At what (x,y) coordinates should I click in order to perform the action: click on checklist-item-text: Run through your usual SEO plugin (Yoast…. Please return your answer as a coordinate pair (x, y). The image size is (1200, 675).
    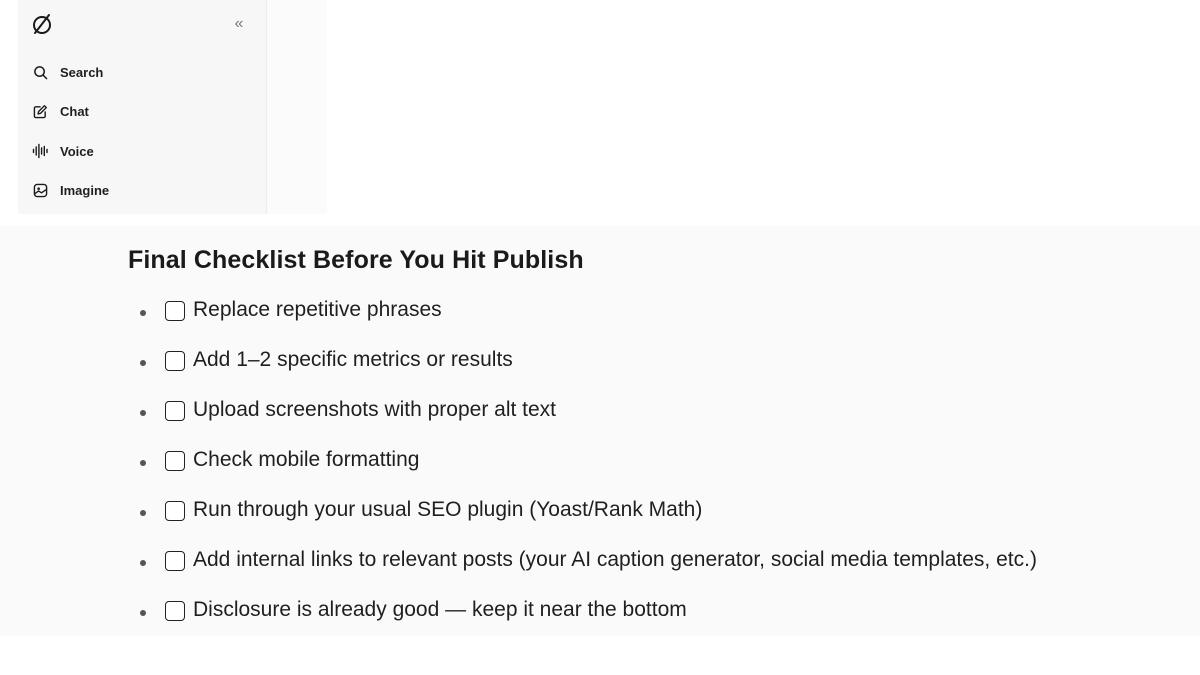
    Looking at the image, I should click on (448, 509).